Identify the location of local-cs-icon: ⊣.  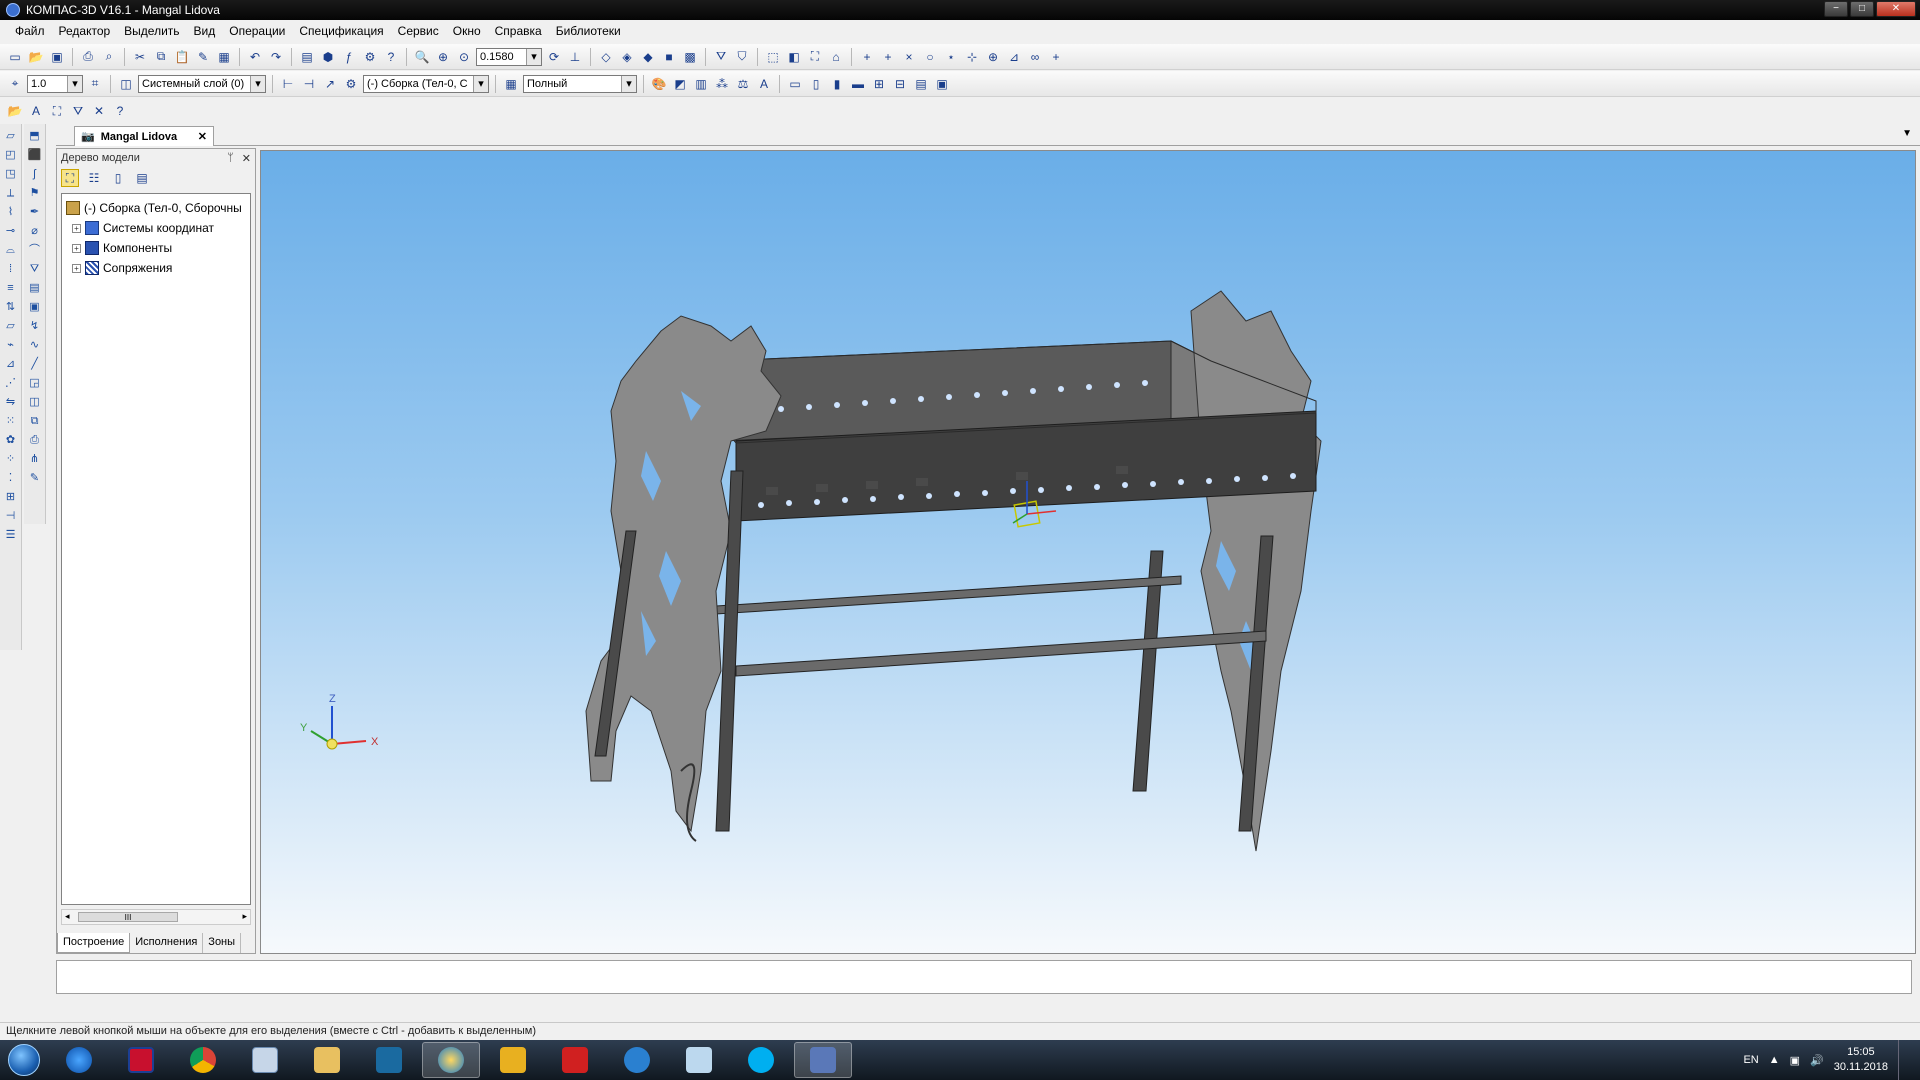
(309, 84).